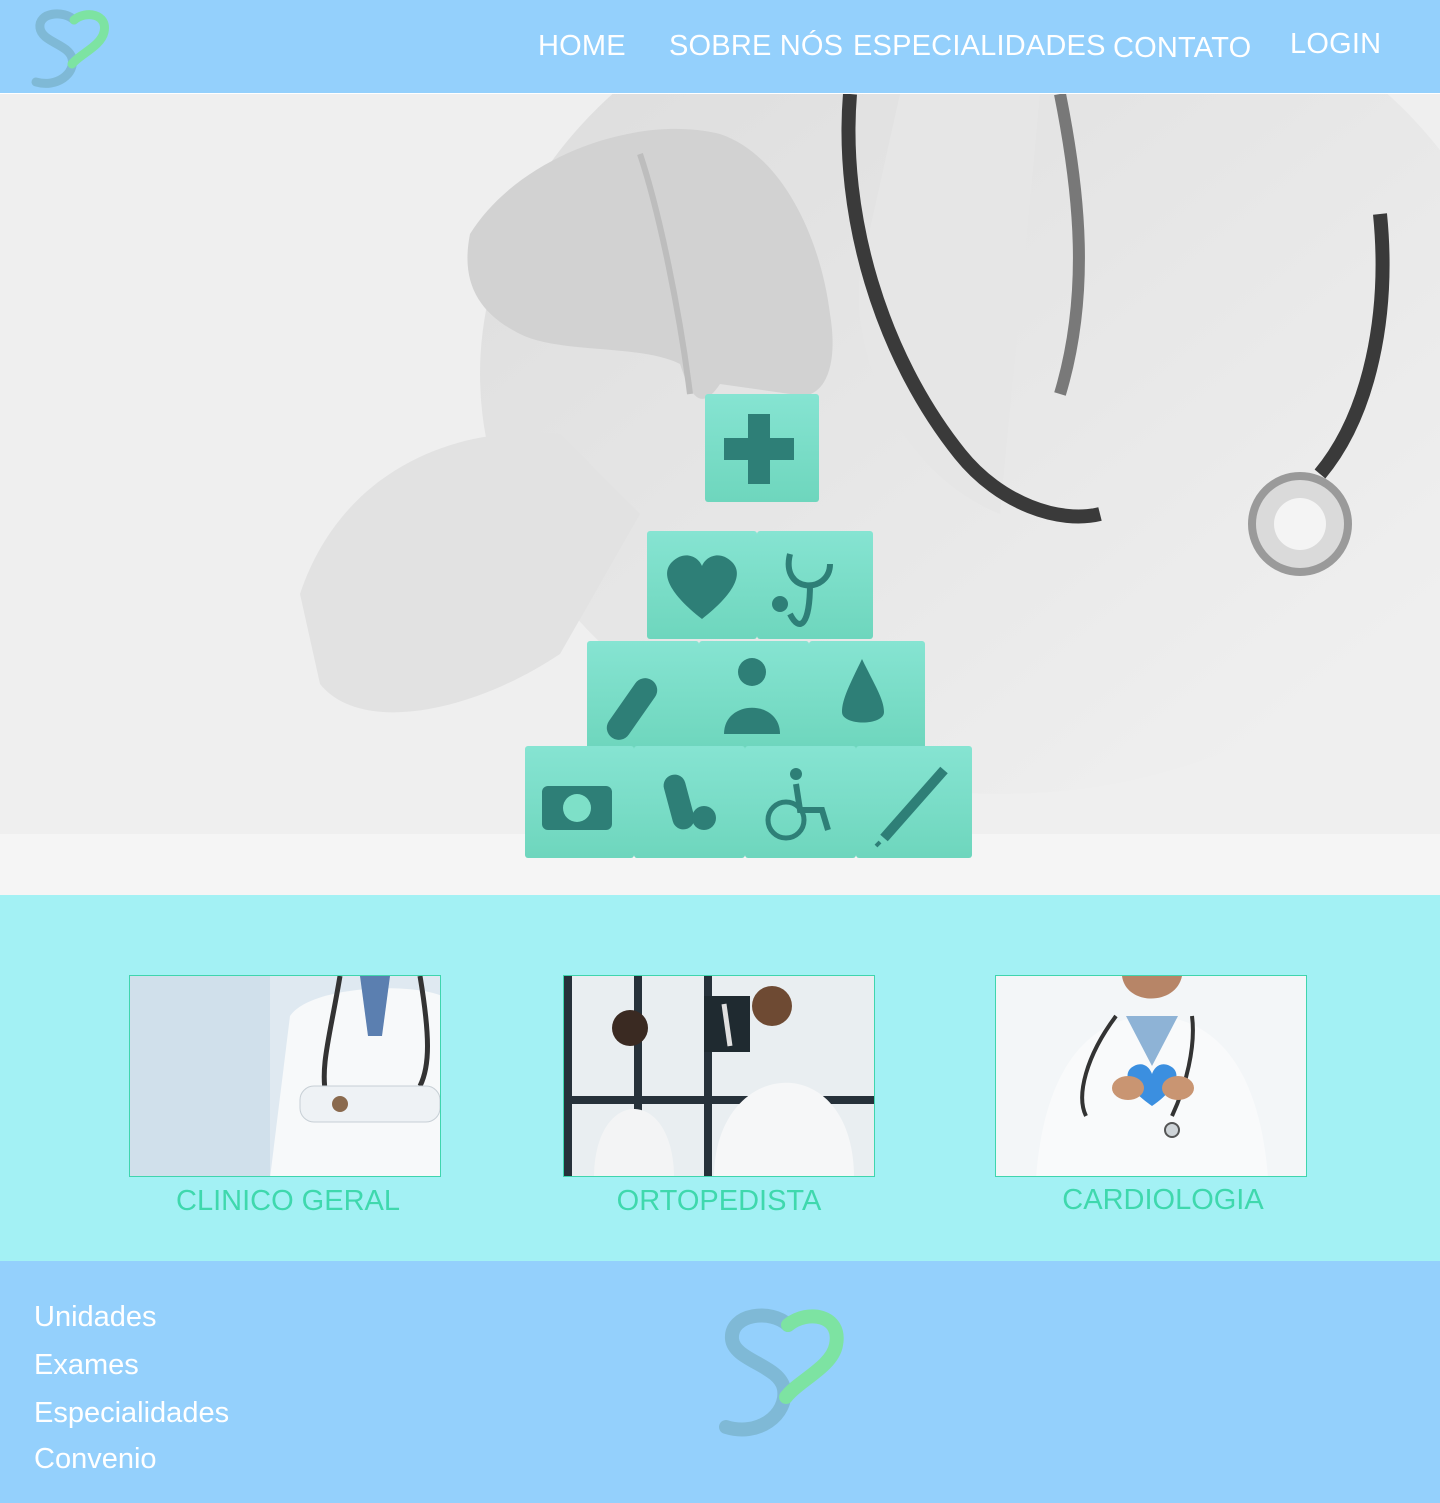  Describe the element at coordinates (95, 1317) in the screenshot. I see `footer-link-unidades: Unidades` at that location.